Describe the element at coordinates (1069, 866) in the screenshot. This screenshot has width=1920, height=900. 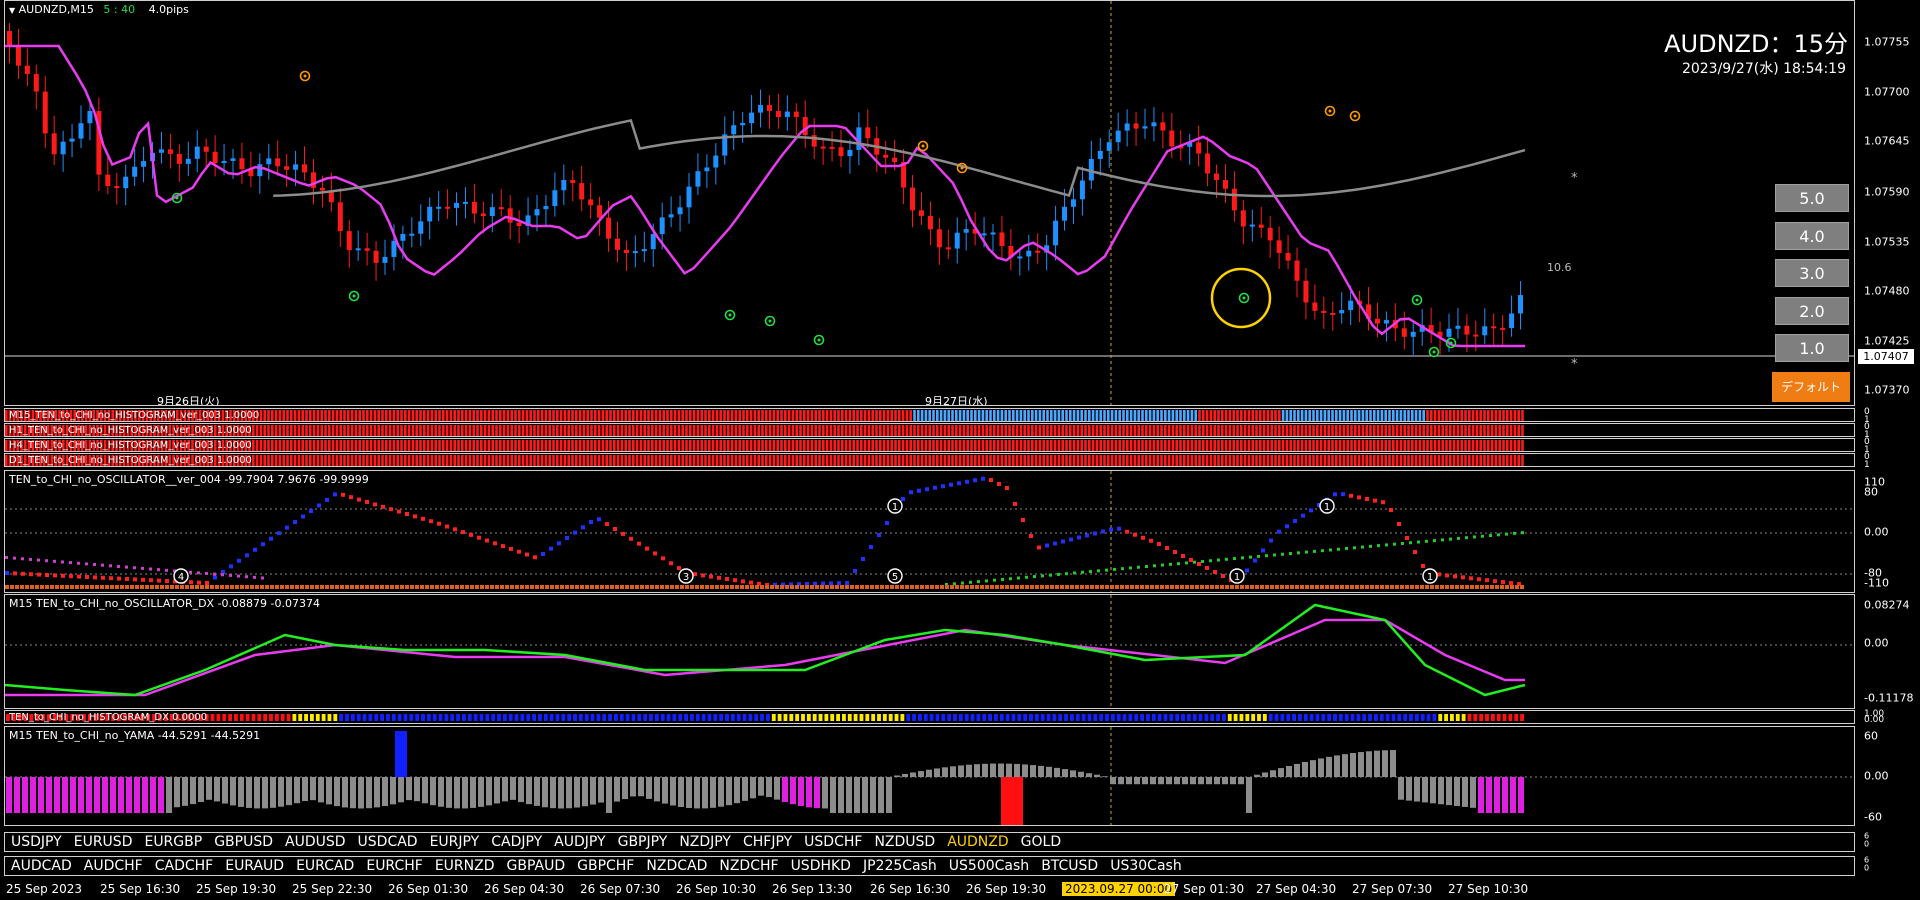
I see `symbol-button-btcusd: BTCUSD` at that location.